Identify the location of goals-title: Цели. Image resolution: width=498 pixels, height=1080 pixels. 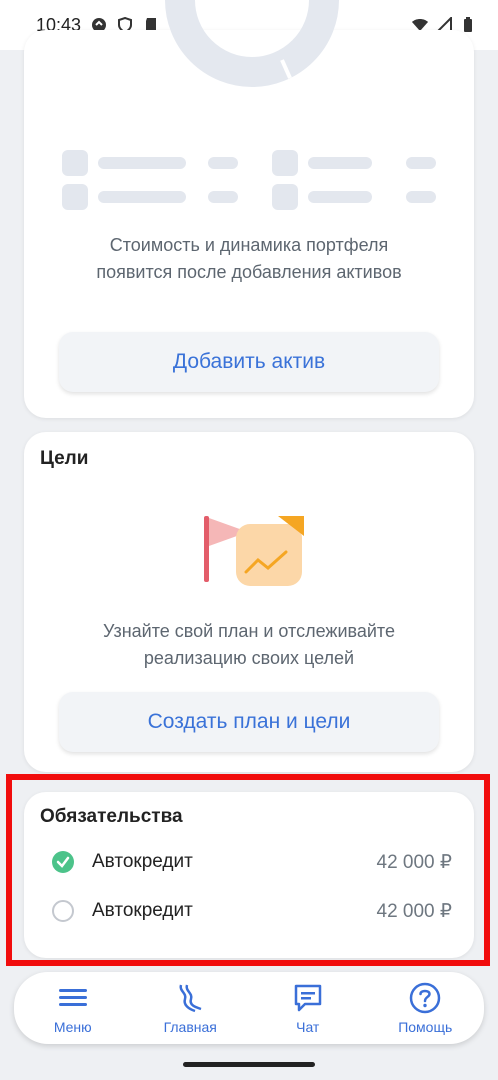
(64, 458).